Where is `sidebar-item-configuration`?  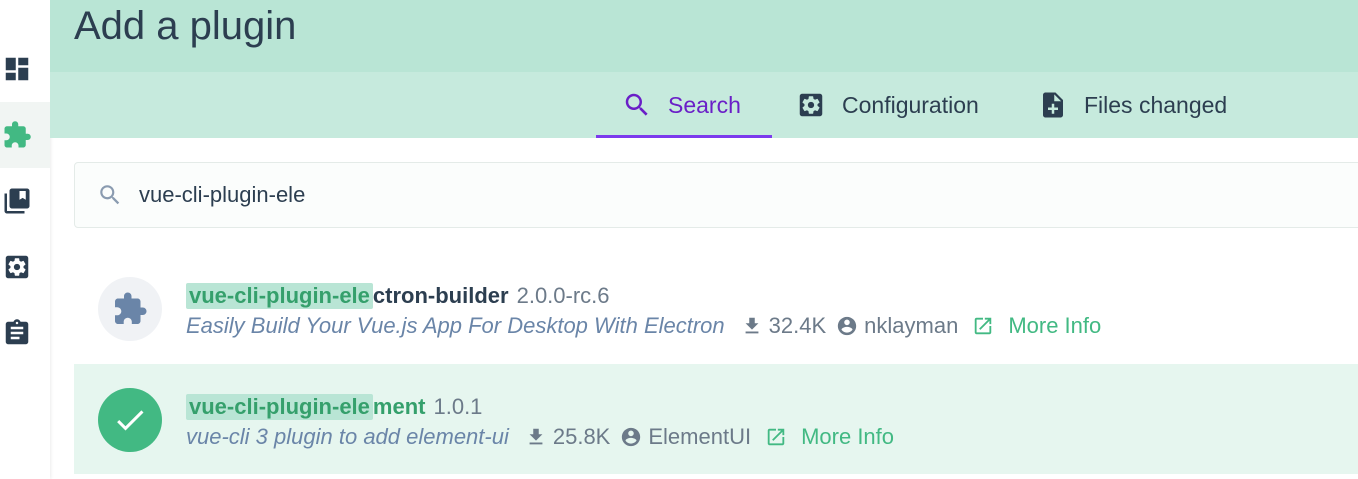
sidebar-item-configuration is located at coordinates (25, 267).